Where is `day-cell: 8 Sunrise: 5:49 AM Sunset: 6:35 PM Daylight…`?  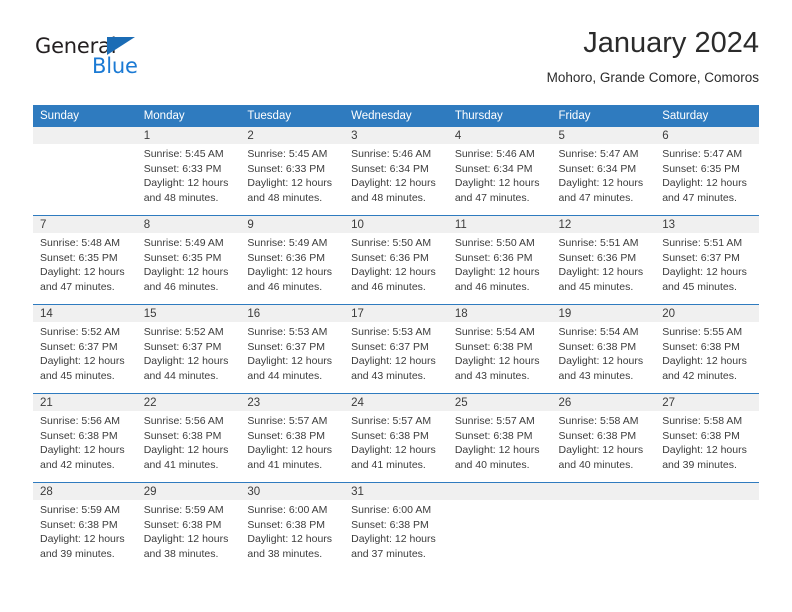
day-cell: 8 Sunrise: 5:49 AM Sunset: 6:35 PM Daylight… is located at coordinates (188, 260).